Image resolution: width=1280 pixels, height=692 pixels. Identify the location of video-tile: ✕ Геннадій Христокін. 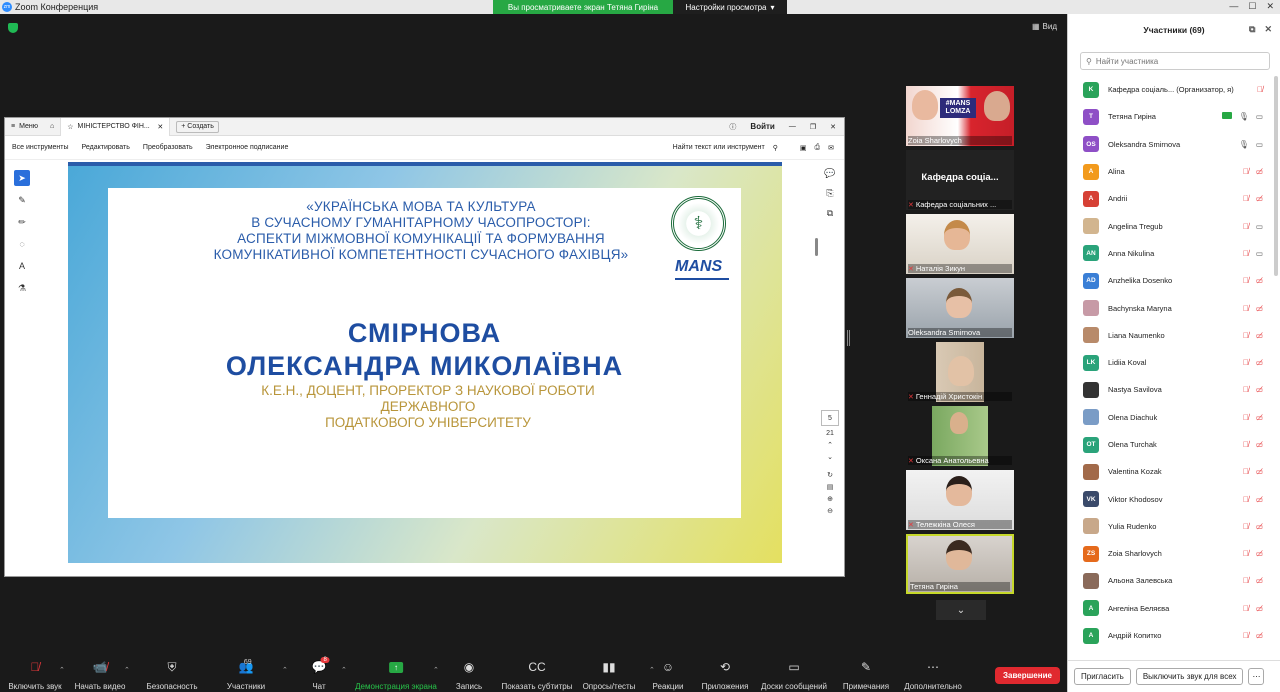
(960, 372).